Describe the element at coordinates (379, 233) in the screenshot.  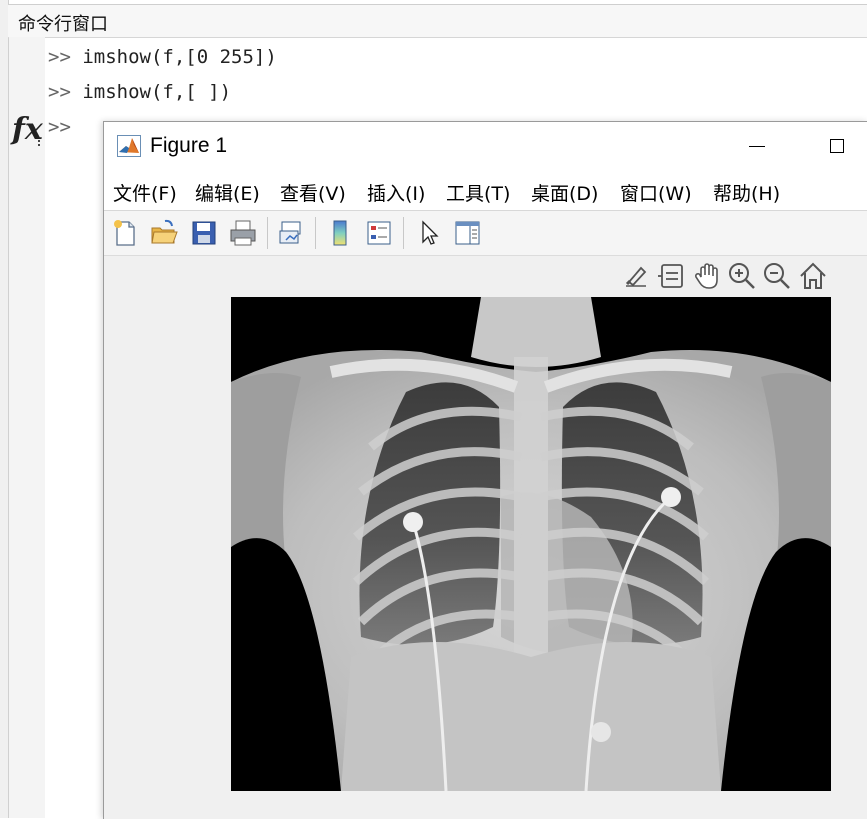
I see `legend-icon` at that location.